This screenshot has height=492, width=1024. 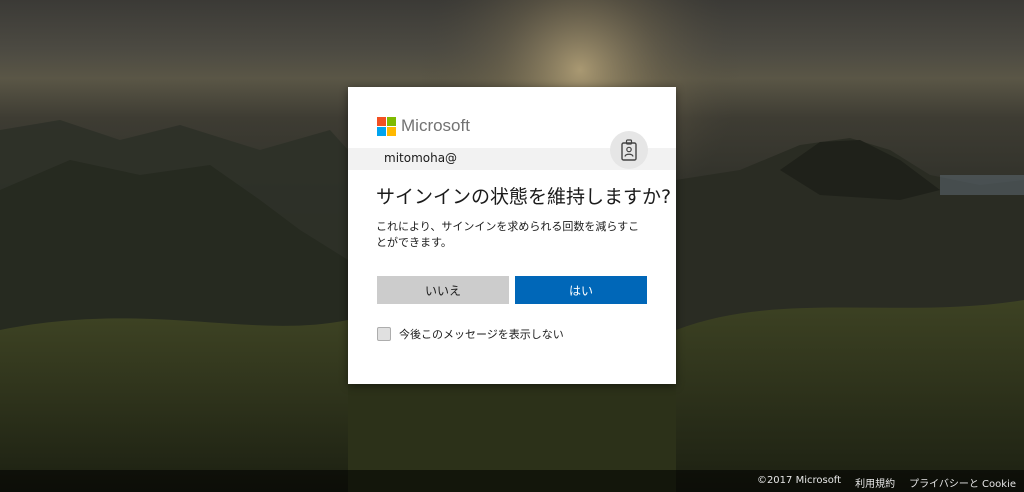 I want to click on logo-square-yellow, so click(x=391, y=131).